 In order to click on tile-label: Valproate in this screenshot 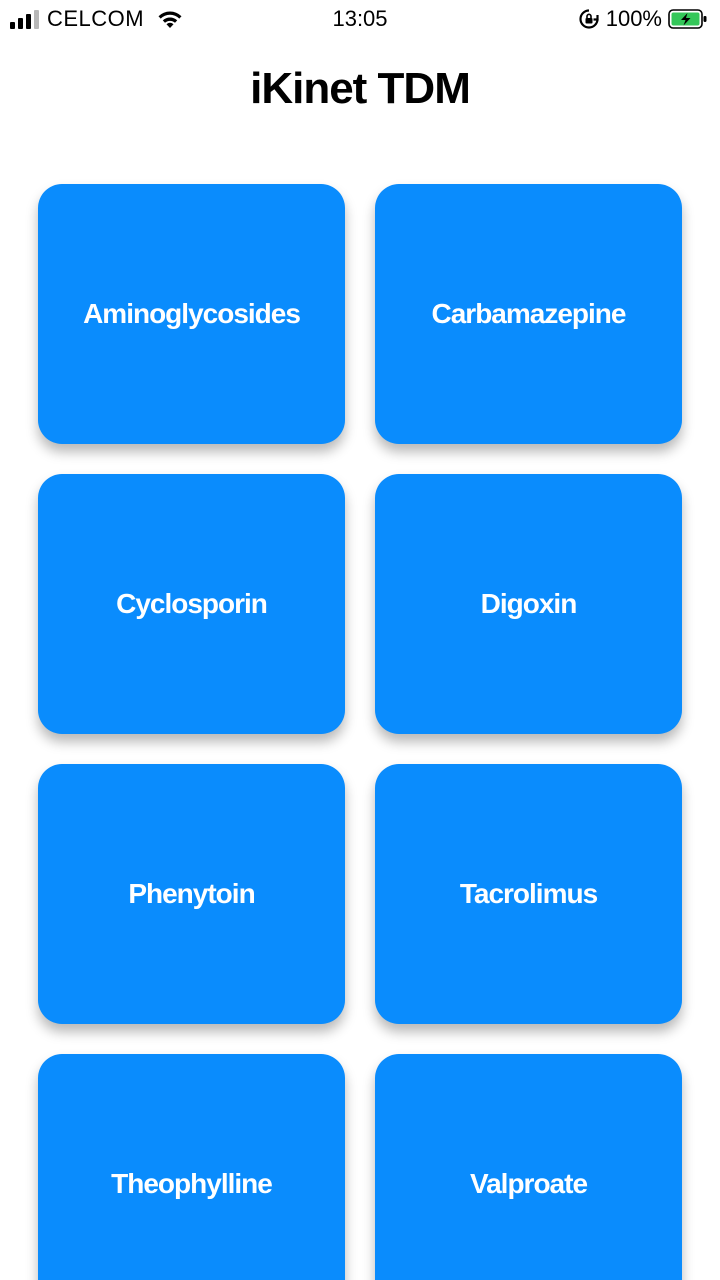, I will do `click(528, 1183)`.